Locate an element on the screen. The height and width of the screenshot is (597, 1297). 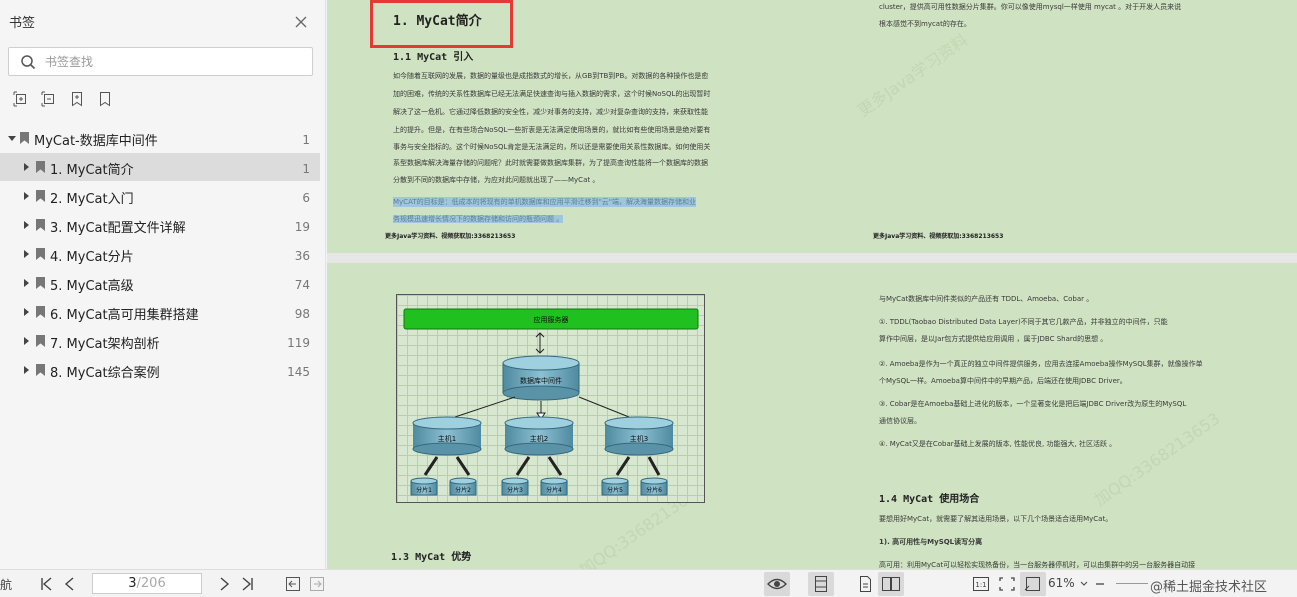
zoom-level: 61% is located at coordinates (1061, 586).